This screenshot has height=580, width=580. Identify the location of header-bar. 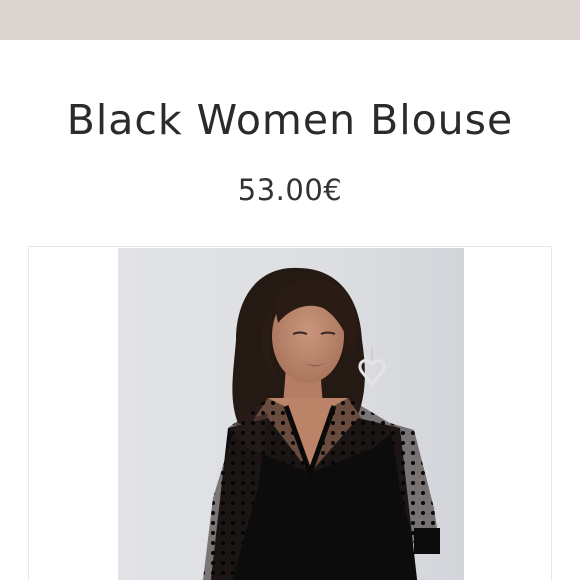
(290, 20).